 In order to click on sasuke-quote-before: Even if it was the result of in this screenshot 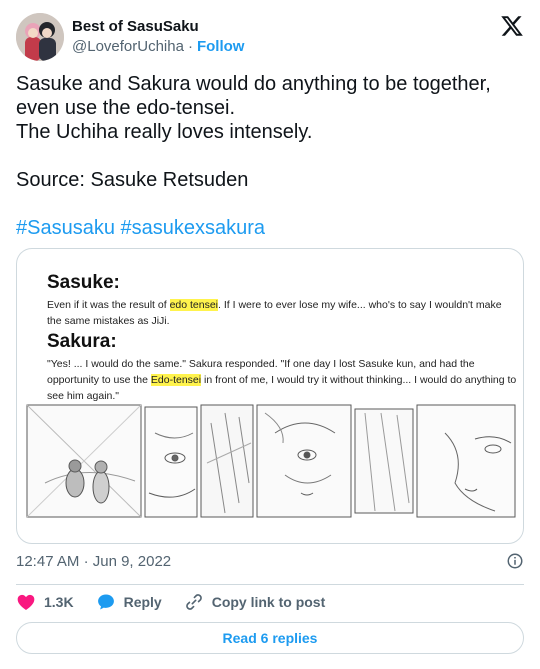, I will do `click(108, 305)`.